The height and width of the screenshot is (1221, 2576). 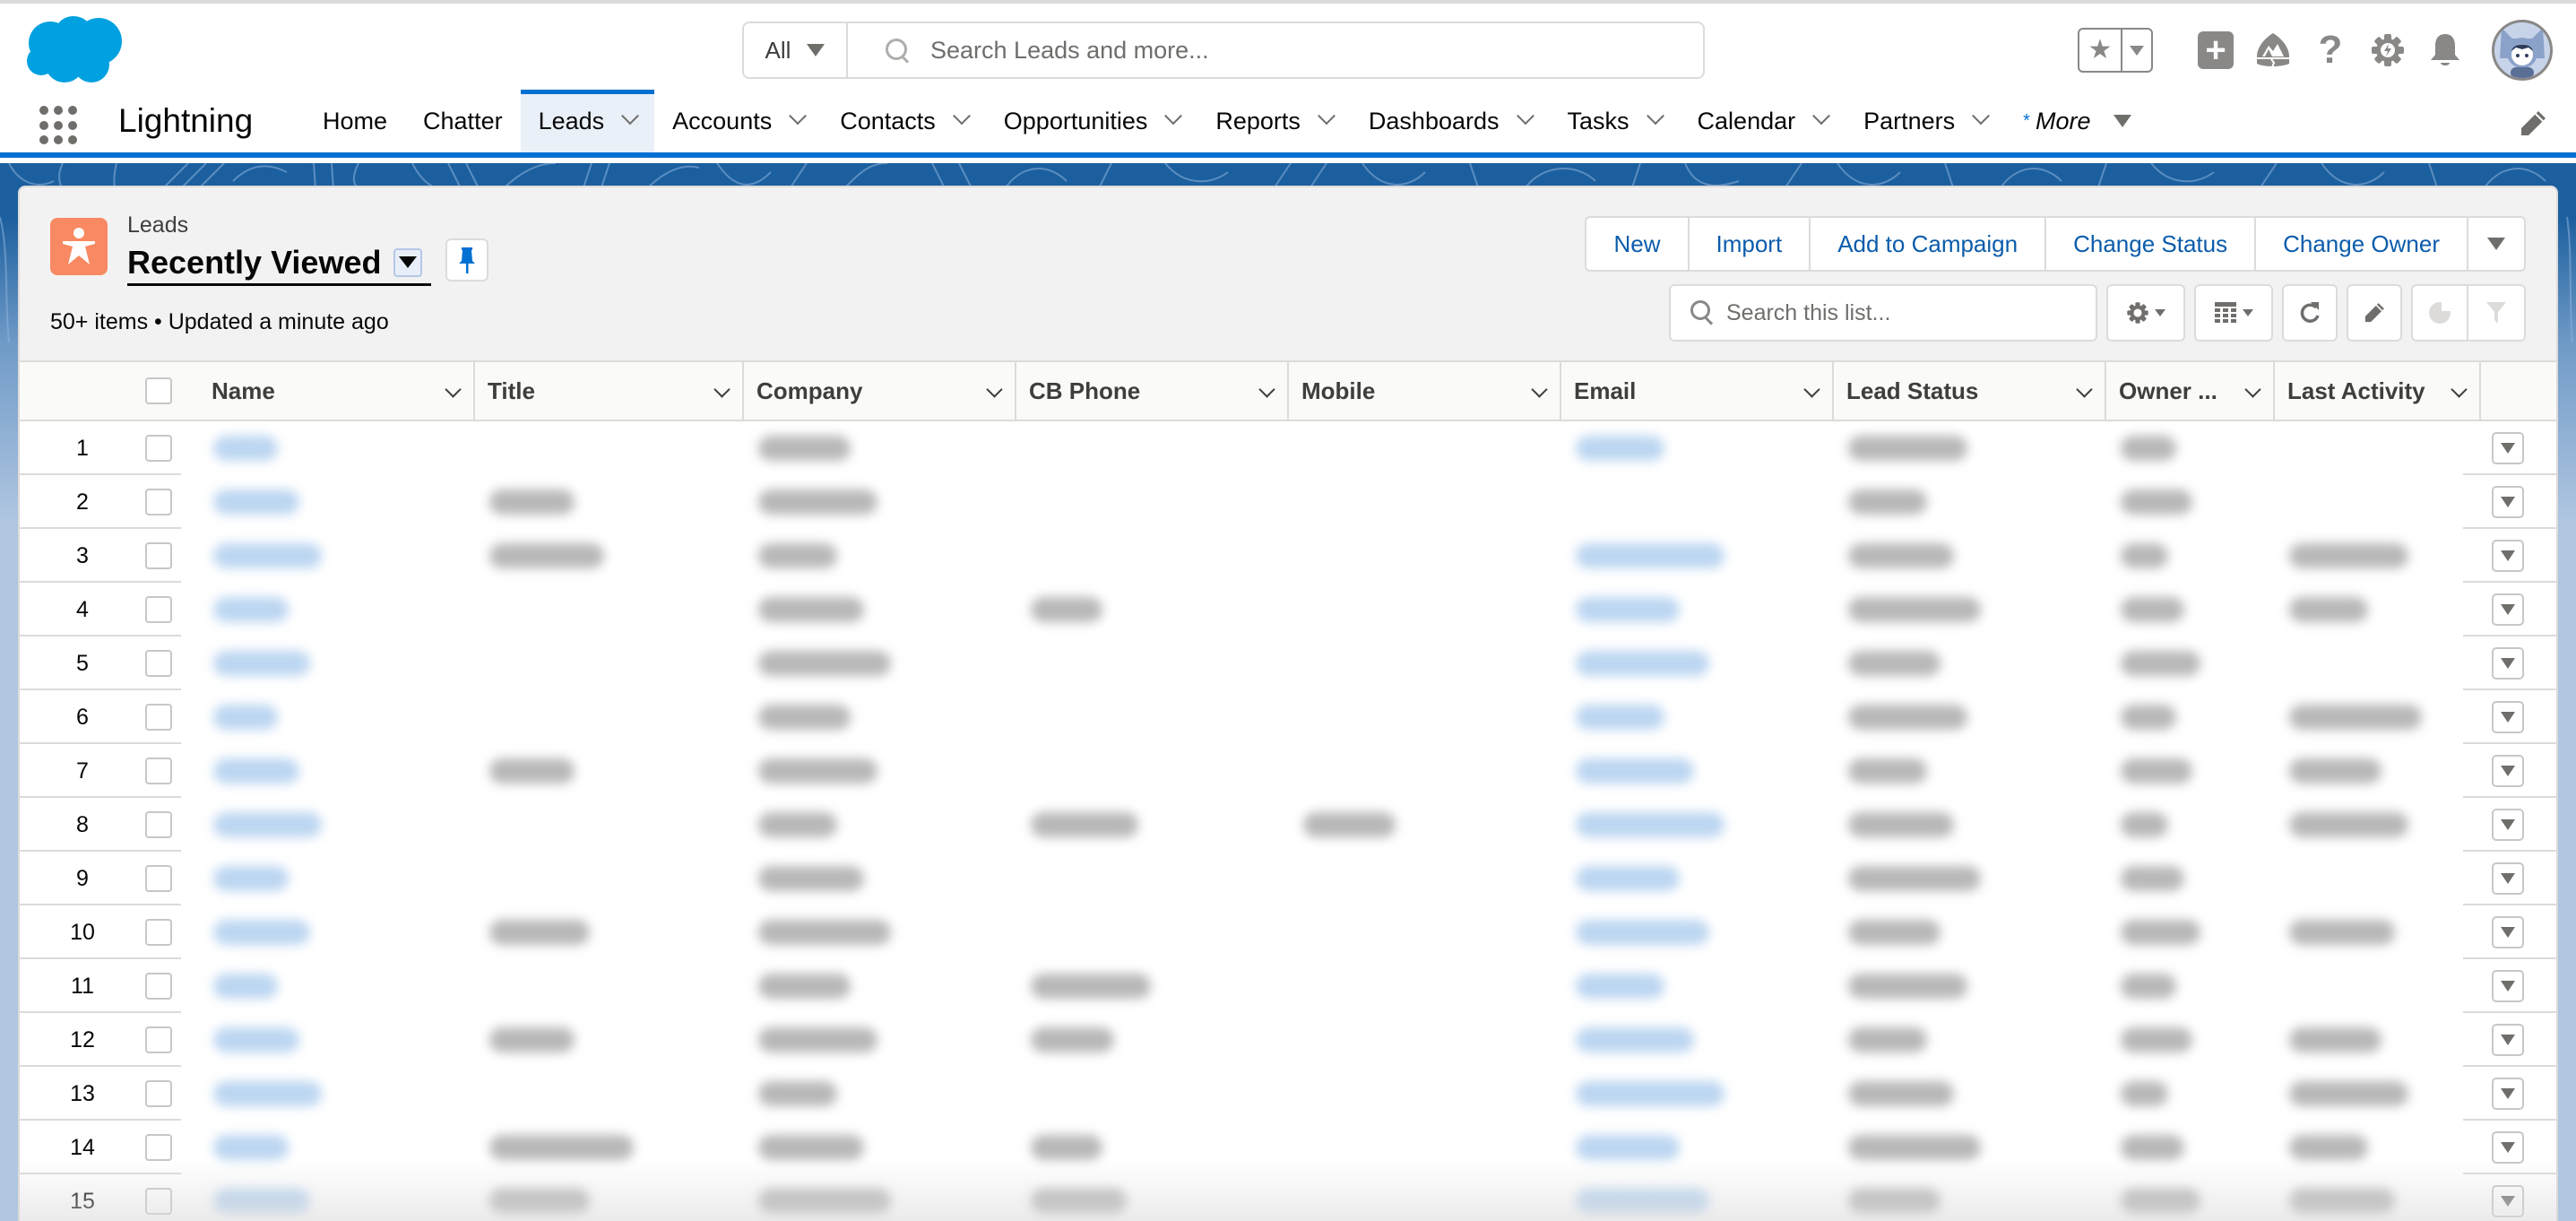 I want to click on nav-tab-accounts: Accounts, so click(x=738, y=121).